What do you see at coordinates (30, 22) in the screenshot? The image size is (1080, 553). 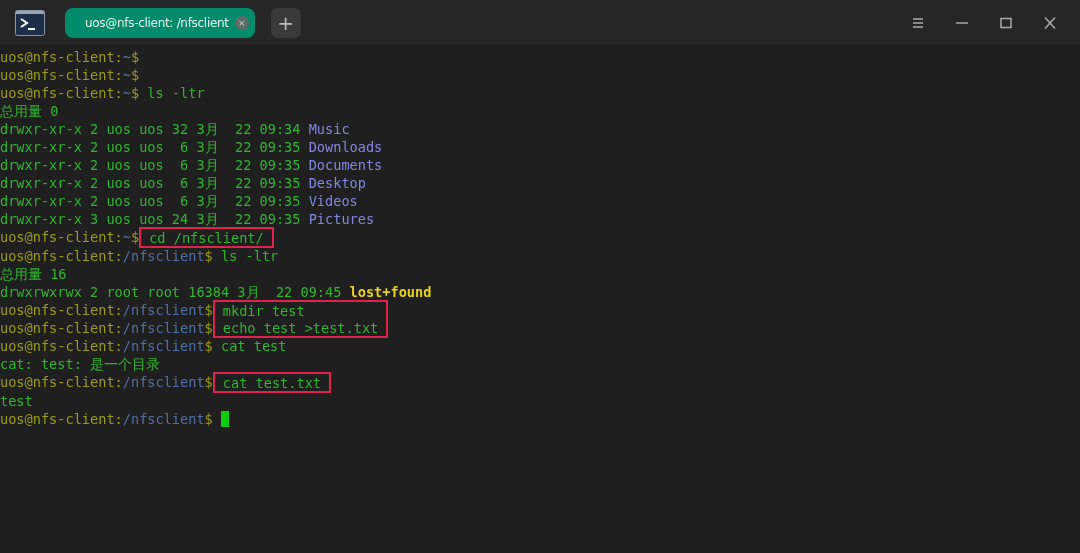 I see `terminal-icon` at bounding box center [30, 22].